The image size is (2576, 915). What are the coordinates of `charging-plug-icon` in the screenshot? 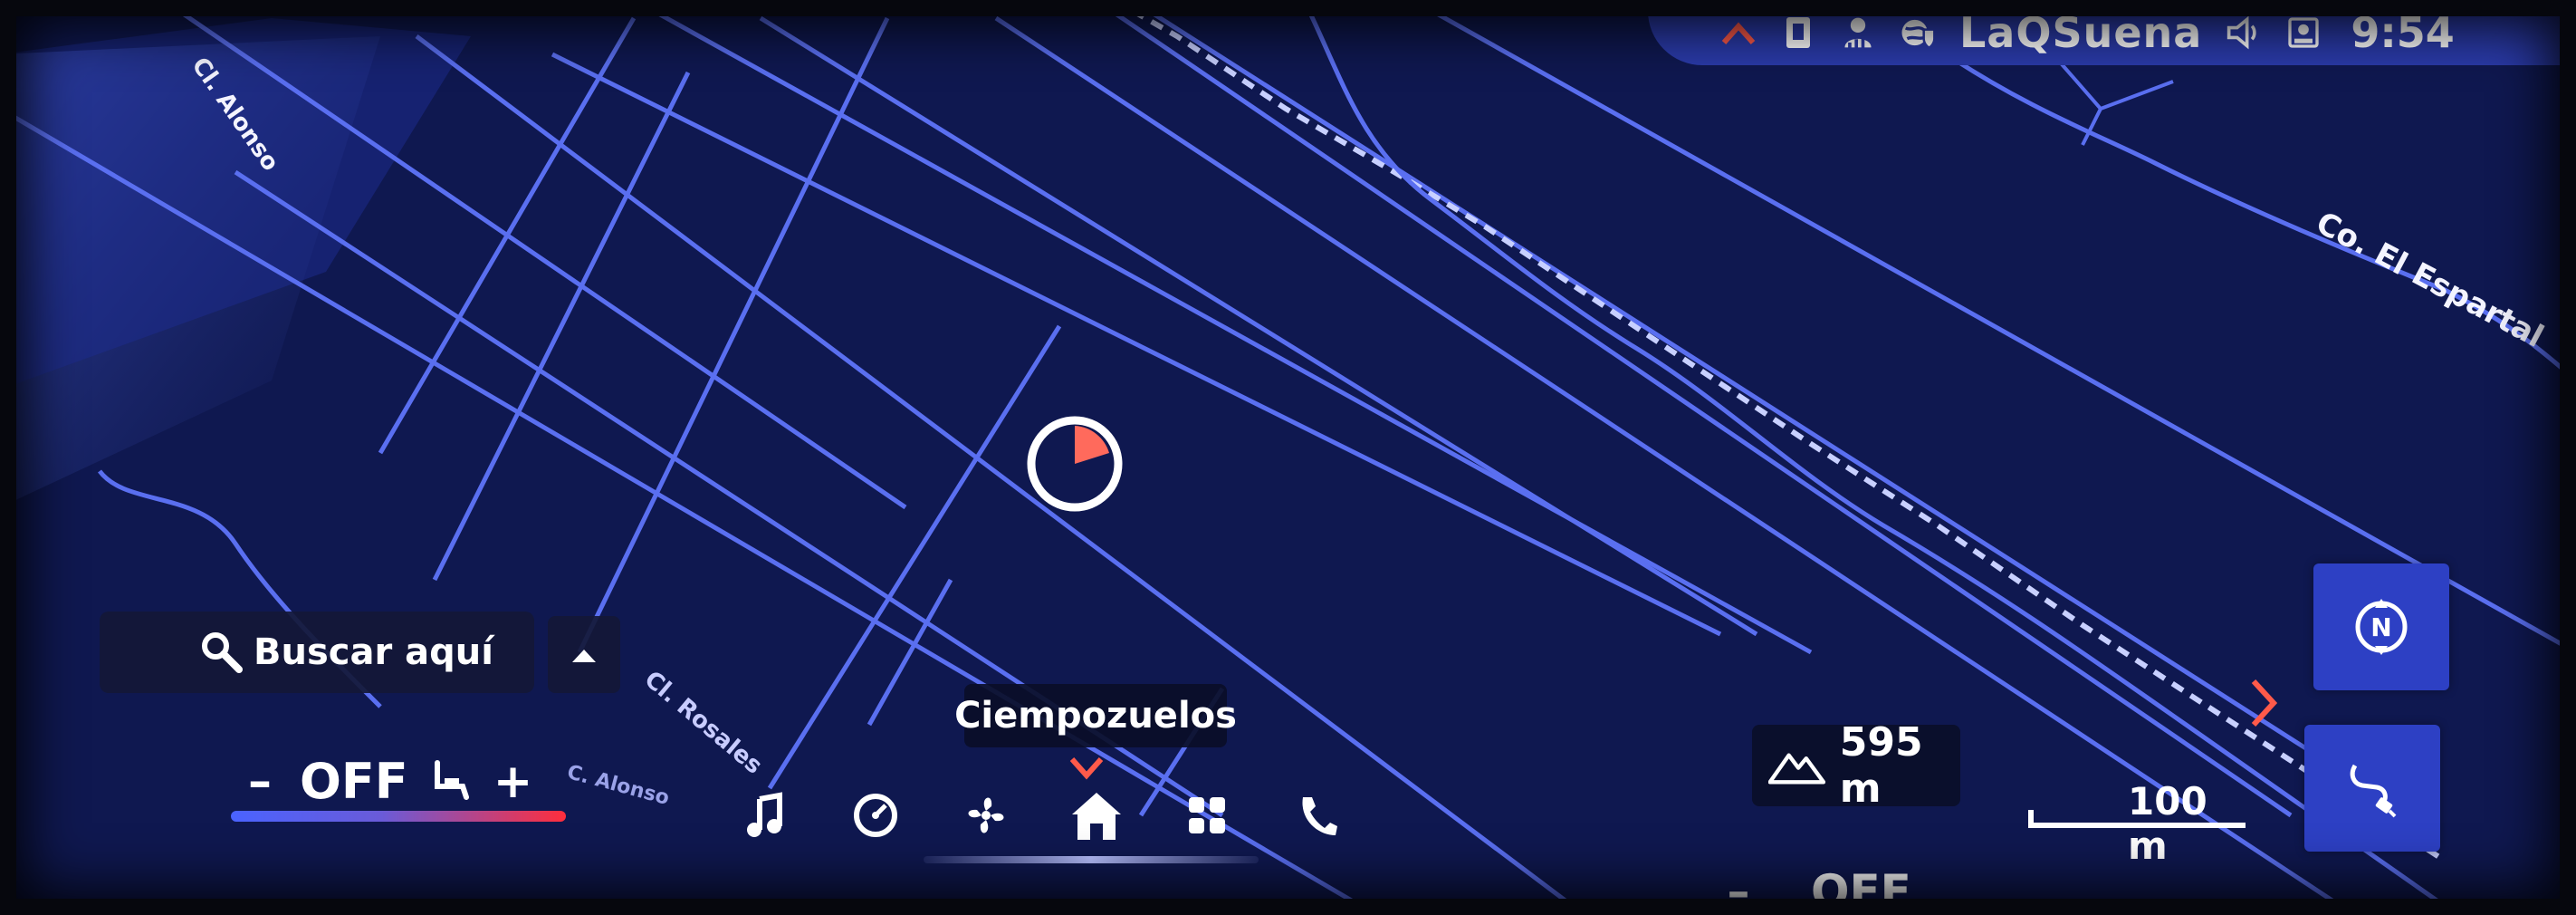 It's located at (2373, 791).